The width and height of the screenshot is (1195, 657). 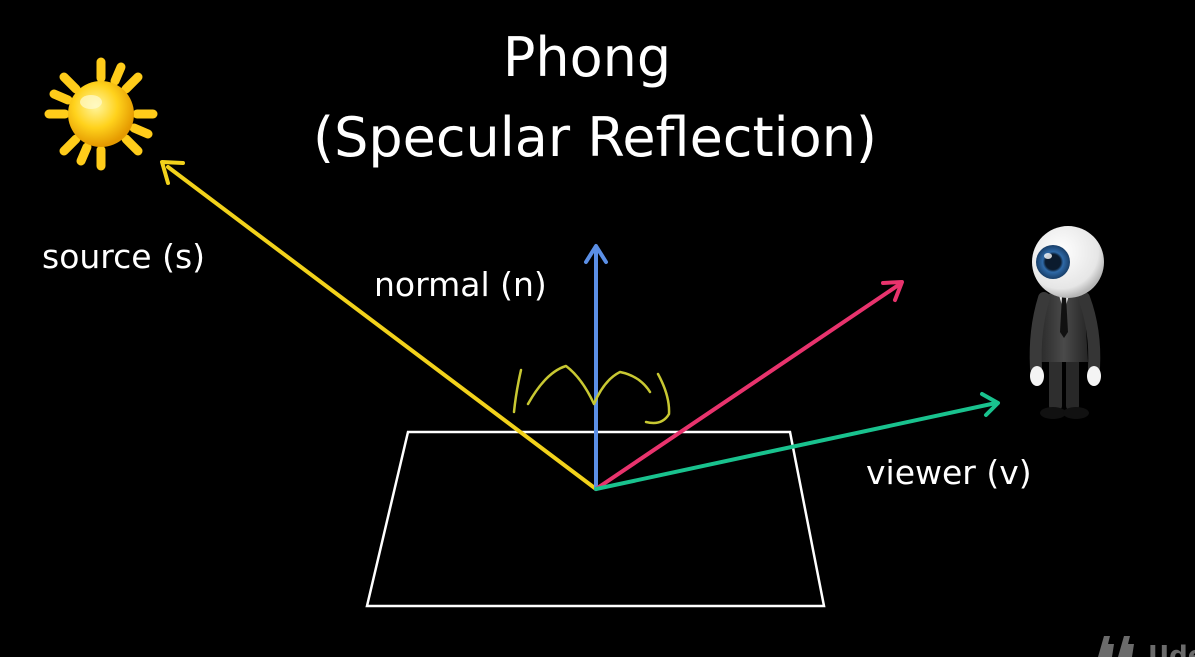 What do you see at coordinates (596, 367) in the screenshot?
I see `normal-vector` at bounding box center [596, 367].